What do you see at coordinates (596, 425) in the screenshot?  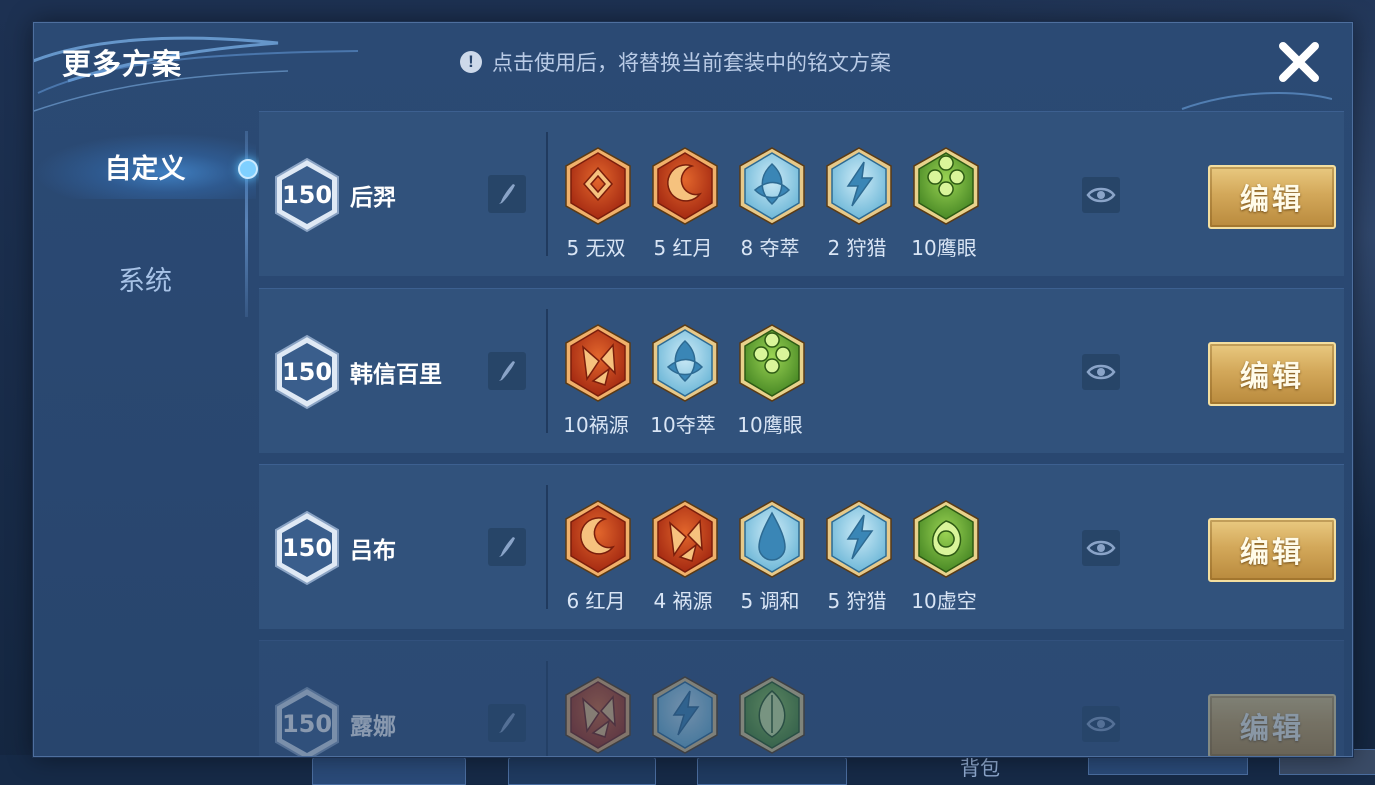 I see `rune-label: 10祸源` at bounding box center [596, 425].